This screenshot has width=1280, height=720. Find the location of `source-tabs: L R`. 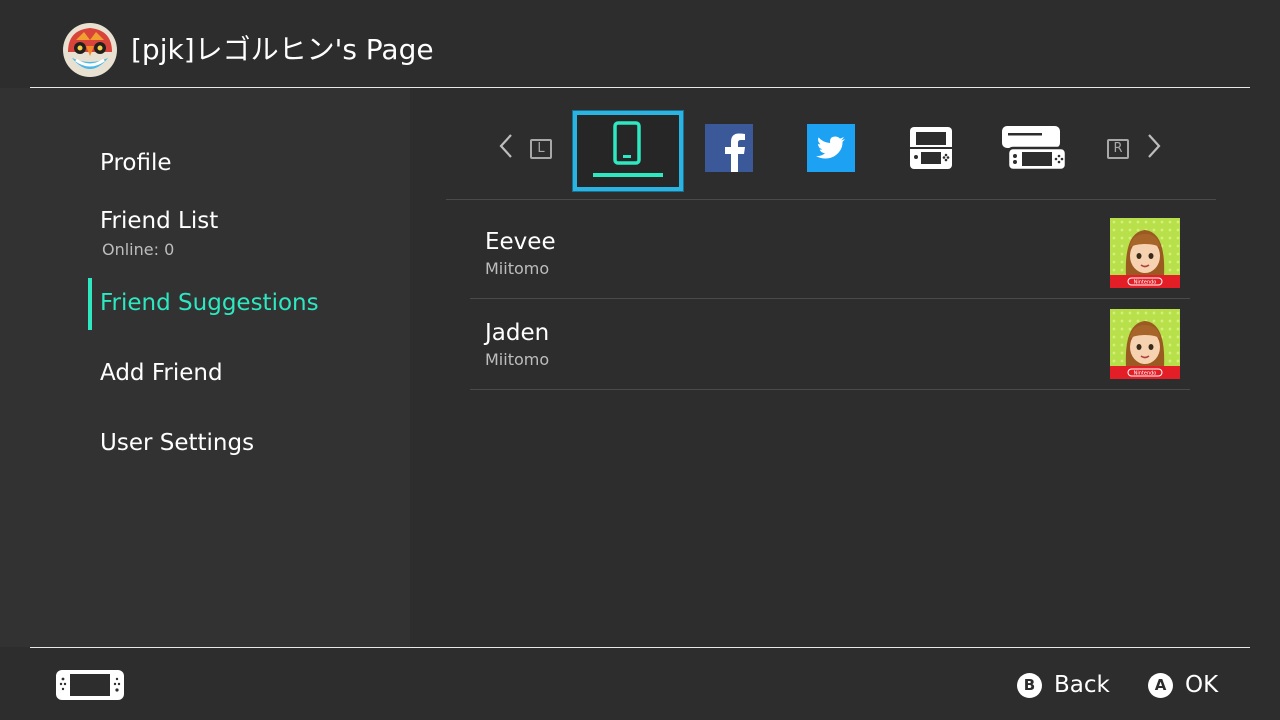

source-tabs: L R is located at coordinates (831, 152).